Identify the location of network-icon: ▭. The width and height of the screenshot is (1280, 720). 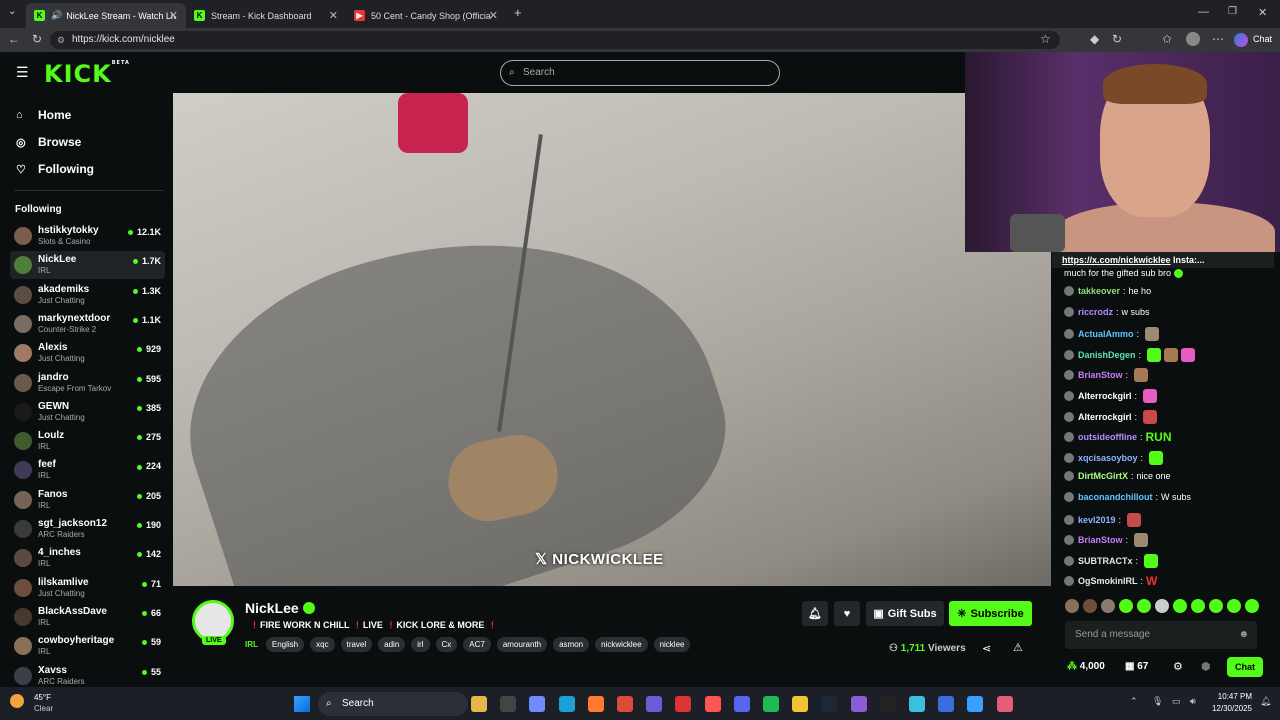
(1176, 701).